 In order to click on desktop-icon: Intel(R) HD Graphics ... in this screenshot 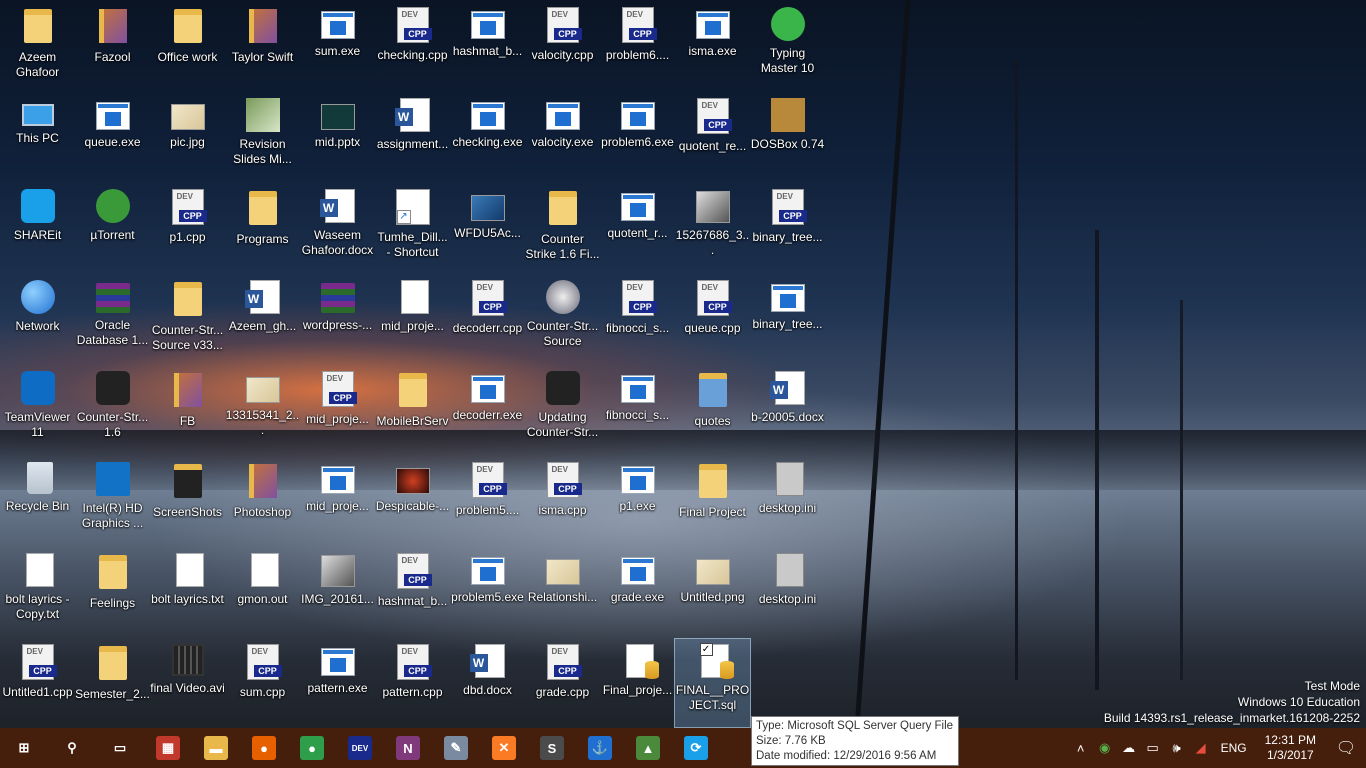, I will do `click(112, 501)`.